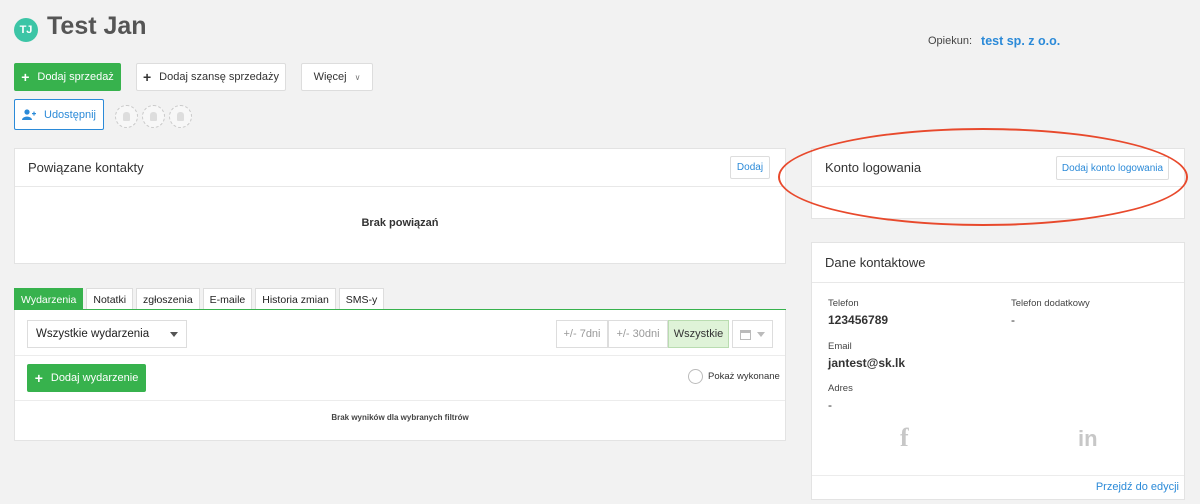  Describe the element at coordinates (998, 168) in the screenshot. I see `login-account-header: Konto logowania Dodaj konto logowania` at that location.